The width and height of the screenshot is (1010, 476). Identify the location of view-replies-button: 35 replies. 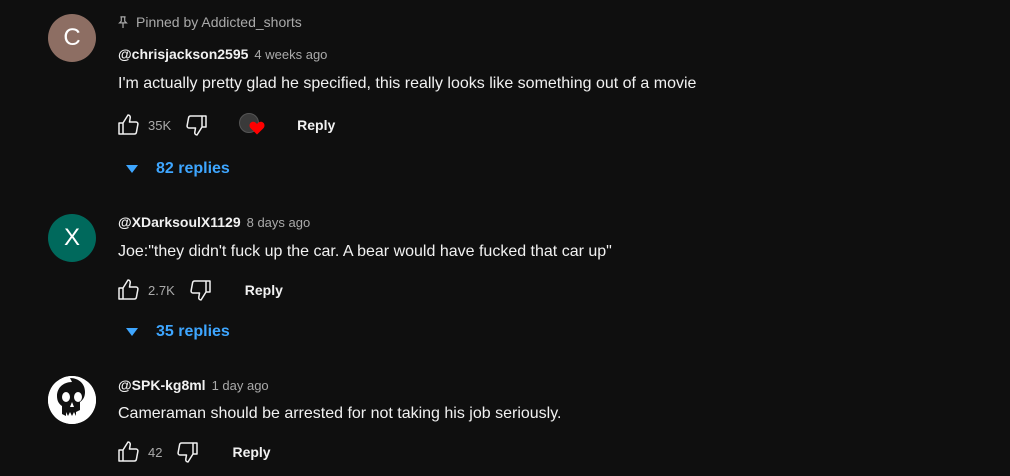
(178, 332).